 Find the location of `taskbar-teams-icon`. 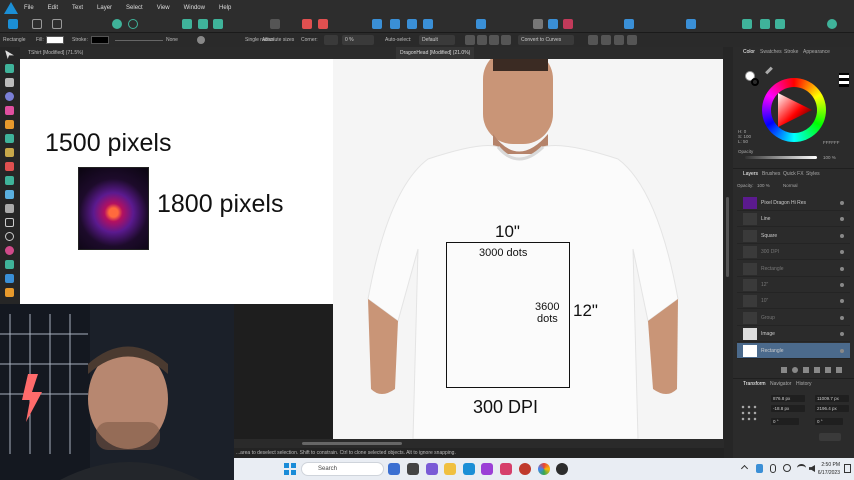

taskbar-teams-icon is located at coordinates (432, 469).